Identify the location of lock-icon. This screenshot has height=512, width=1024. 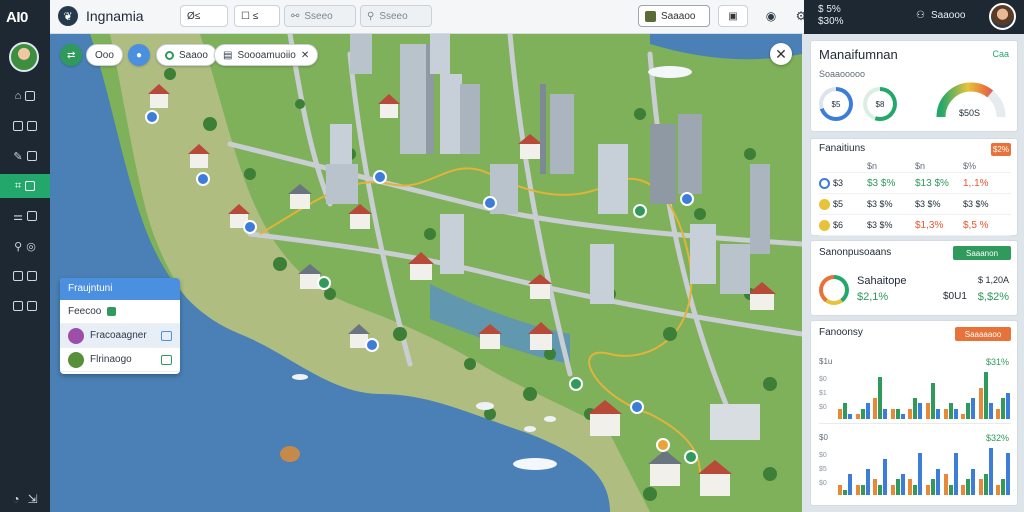
(31, 156).